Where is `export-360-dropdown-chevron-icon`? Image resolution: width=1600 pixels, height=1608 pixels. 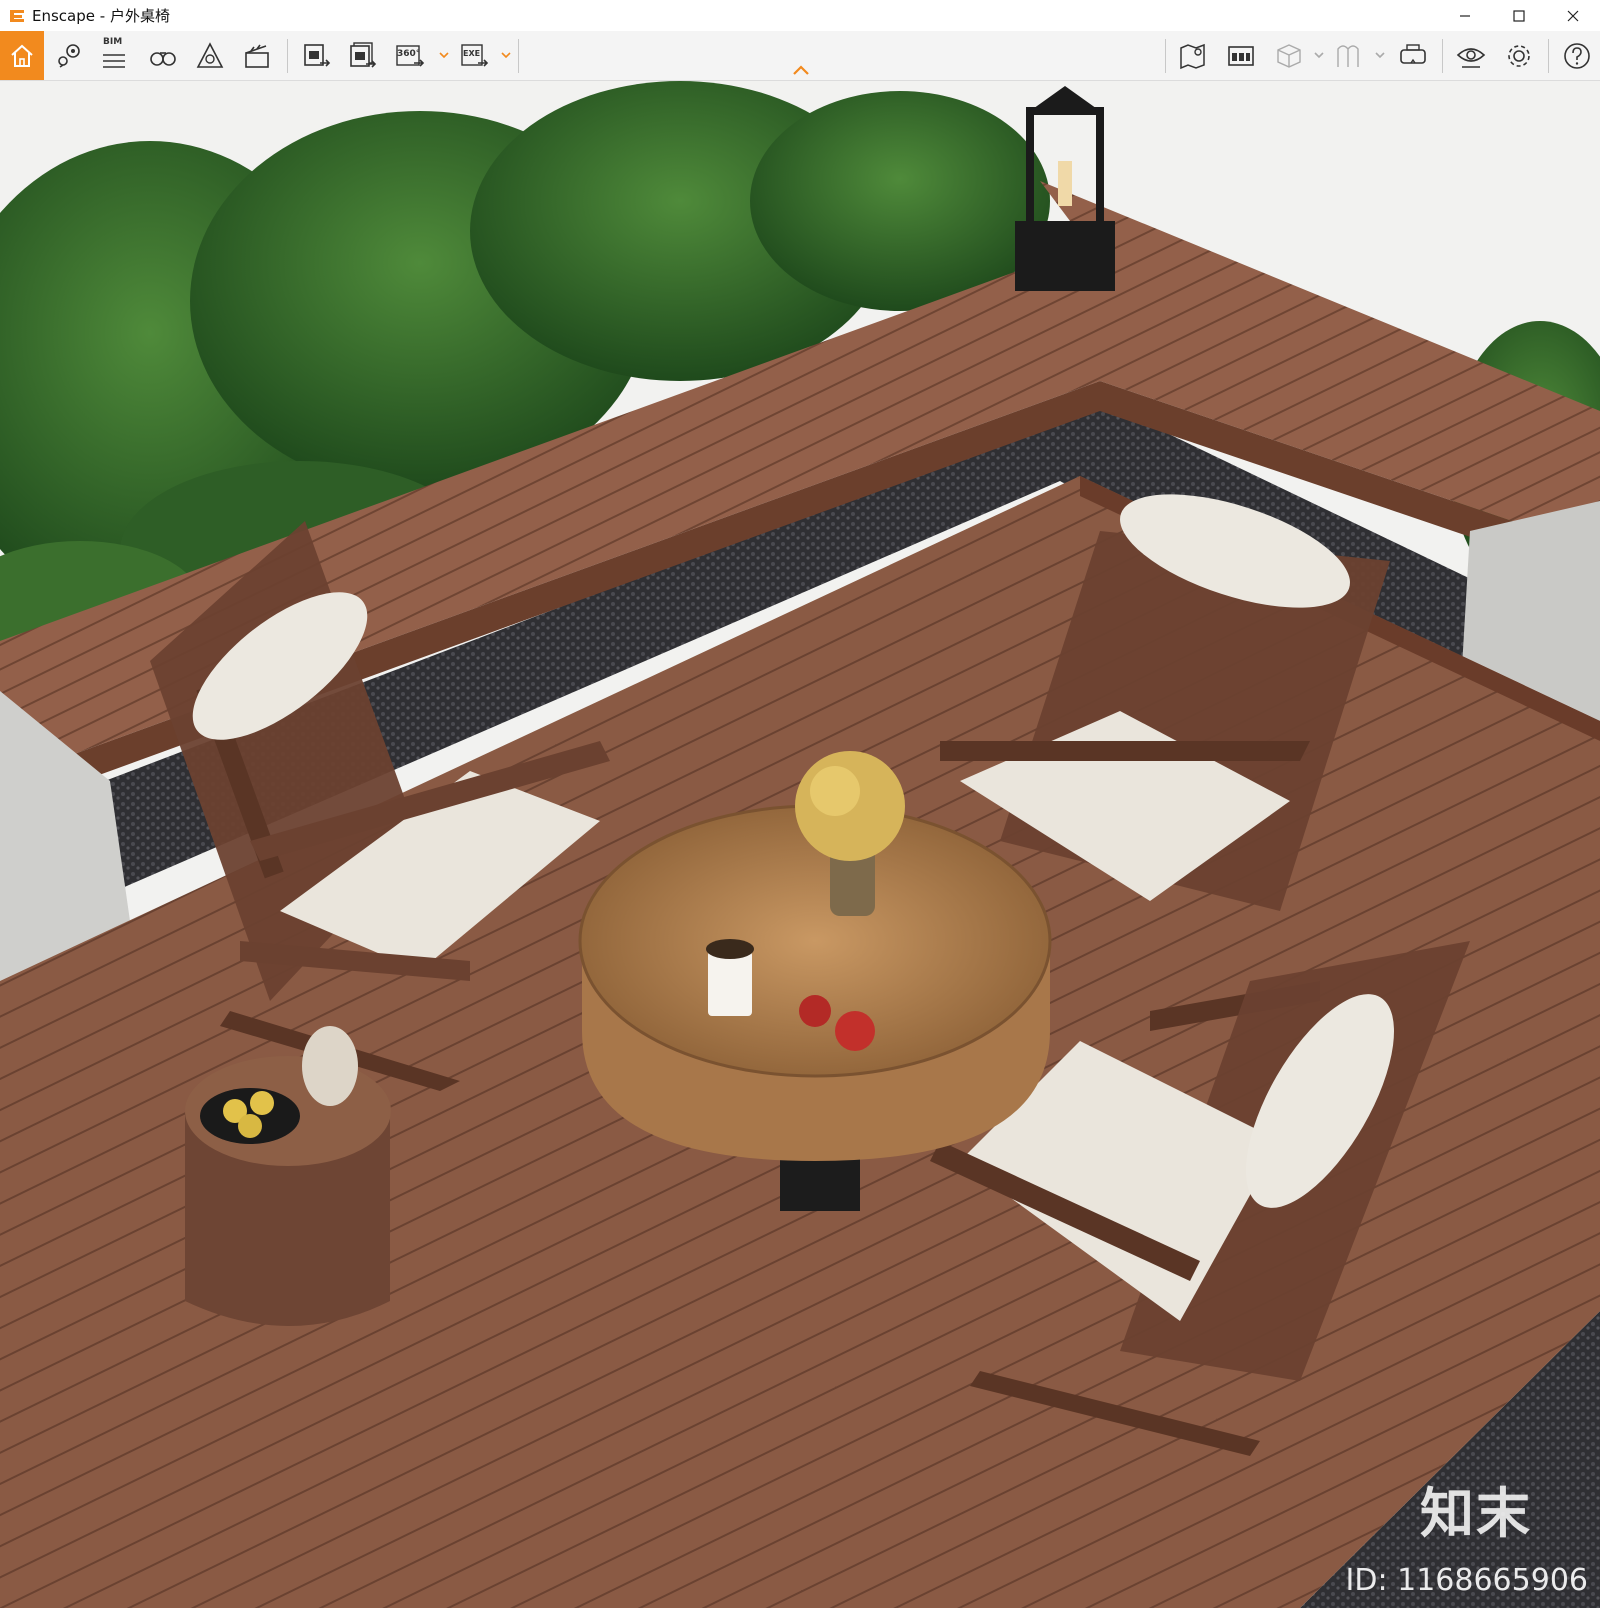 export-360-dropdown-chevron-icon is located at coordinates (444, 55).